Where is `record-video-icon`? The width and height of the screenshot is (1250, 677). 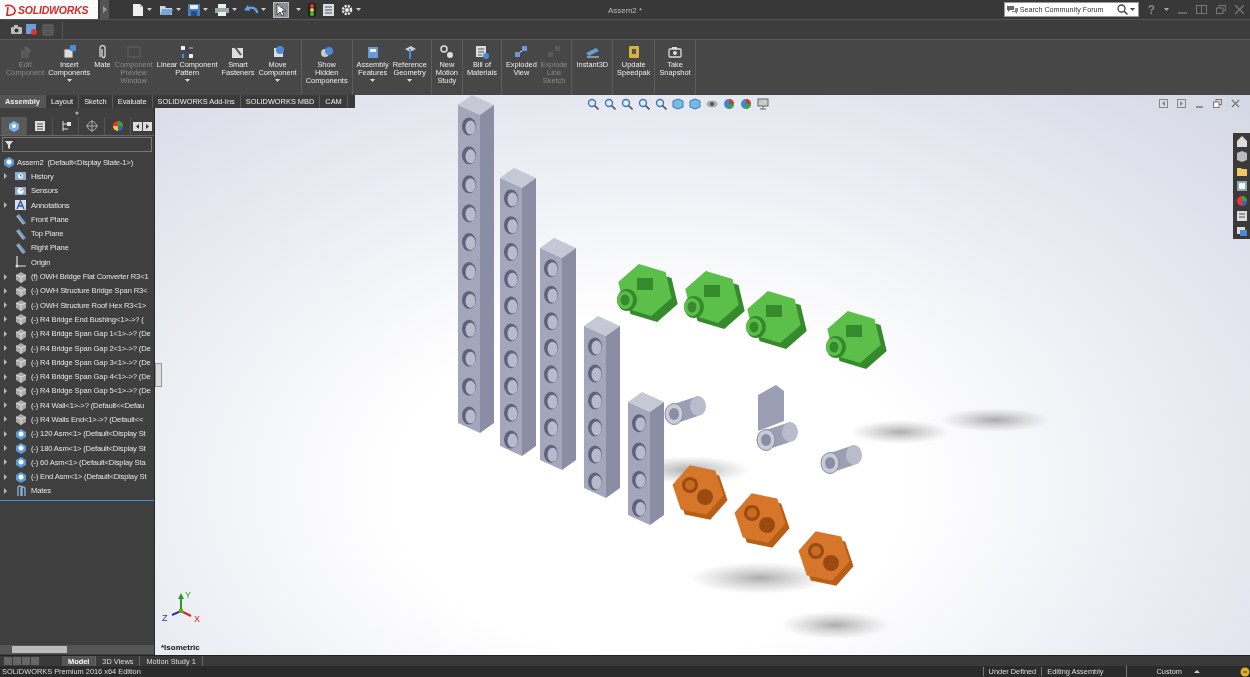 record-video-icon is located at coordinates (32, 29).